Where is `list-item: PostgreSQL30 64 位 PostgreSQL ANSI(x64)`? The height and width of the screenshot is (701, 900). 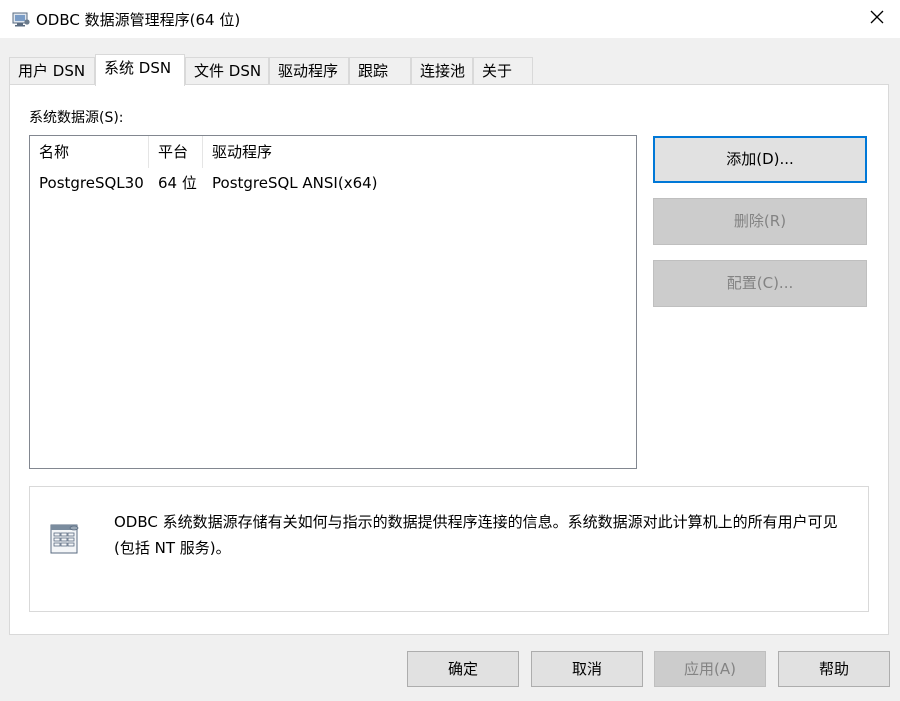
list-item: PostgreSQL30 64 位 PostgreSQL ANSI(x64) is located at coordinates (331, 183).